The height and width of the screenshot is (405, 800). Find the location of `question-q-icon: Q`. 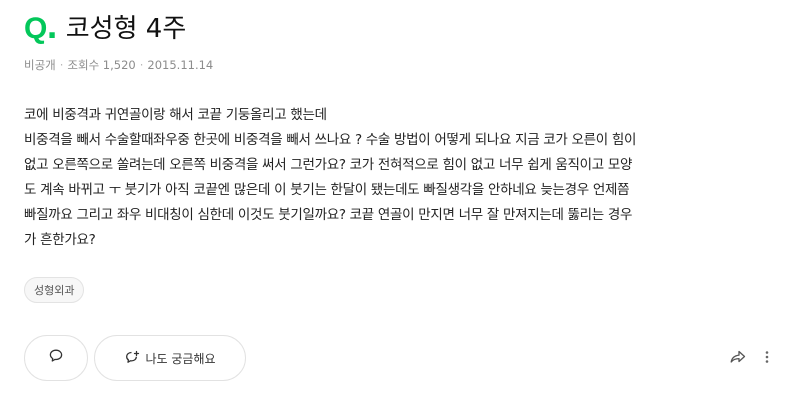

question-q-icon: Q is located at coordinates (35, 28).